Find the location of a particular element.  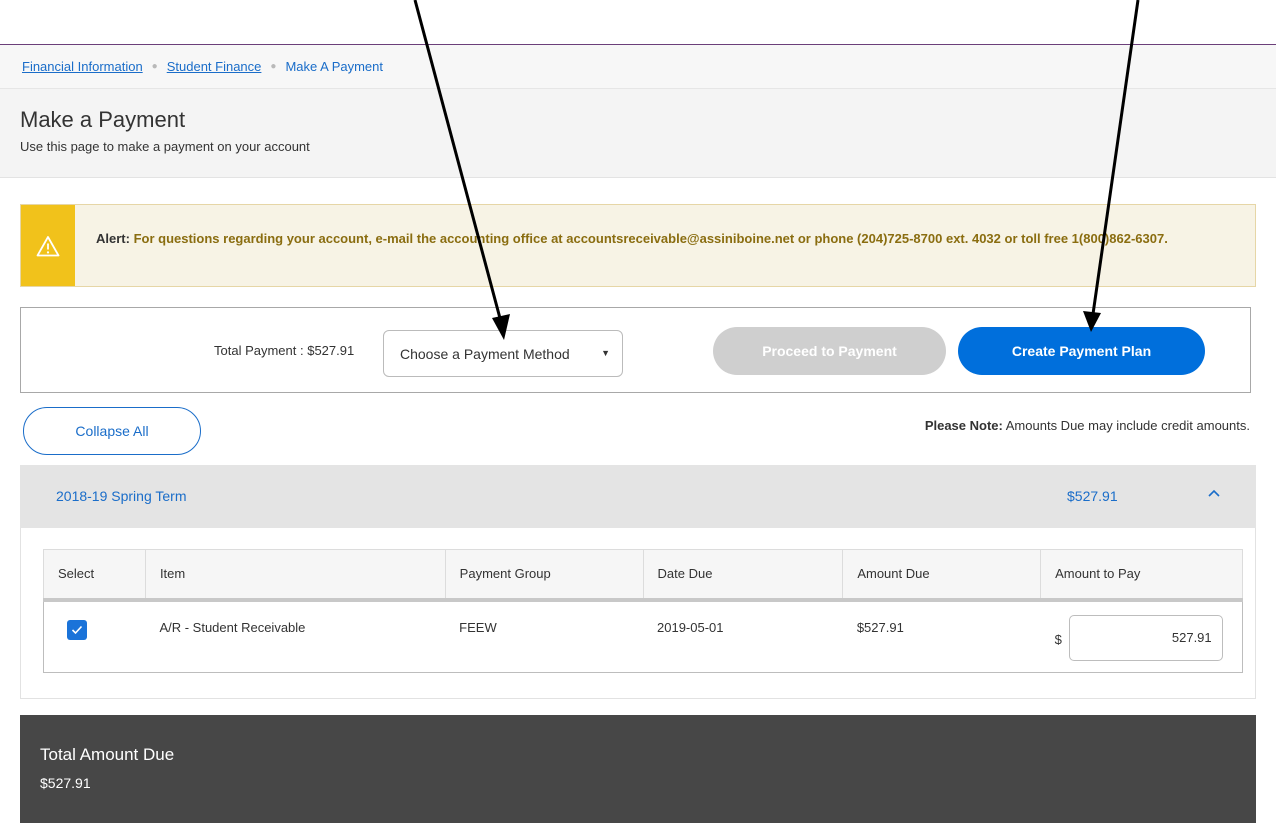

payment-method-select: Choose a Payment Method ▼ is located at coordinates (503, 353).